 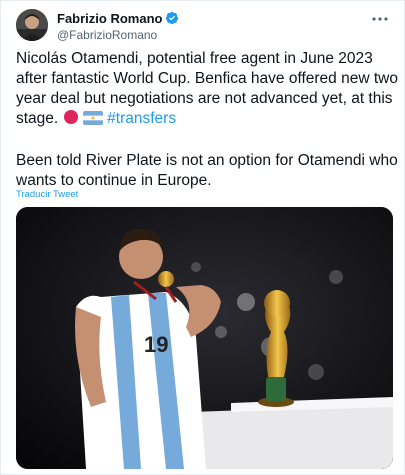 I want to click on author-handle: @FabrizioRomano, so click(x=118, y=35).